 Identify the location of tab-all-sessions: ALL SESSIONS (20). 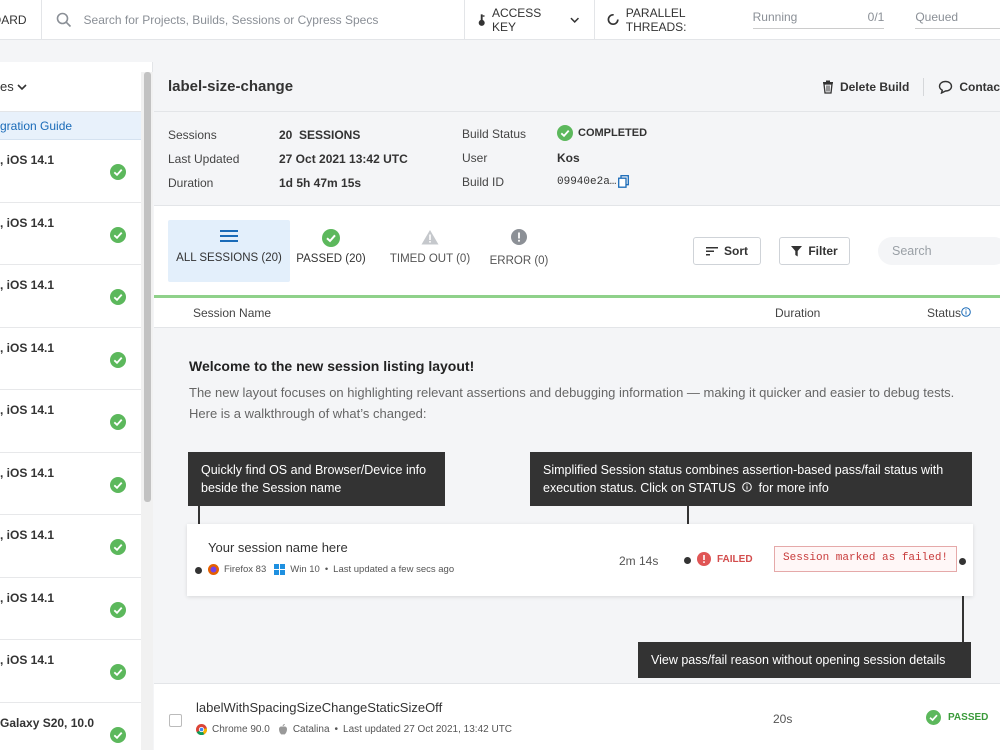
(229, 251).